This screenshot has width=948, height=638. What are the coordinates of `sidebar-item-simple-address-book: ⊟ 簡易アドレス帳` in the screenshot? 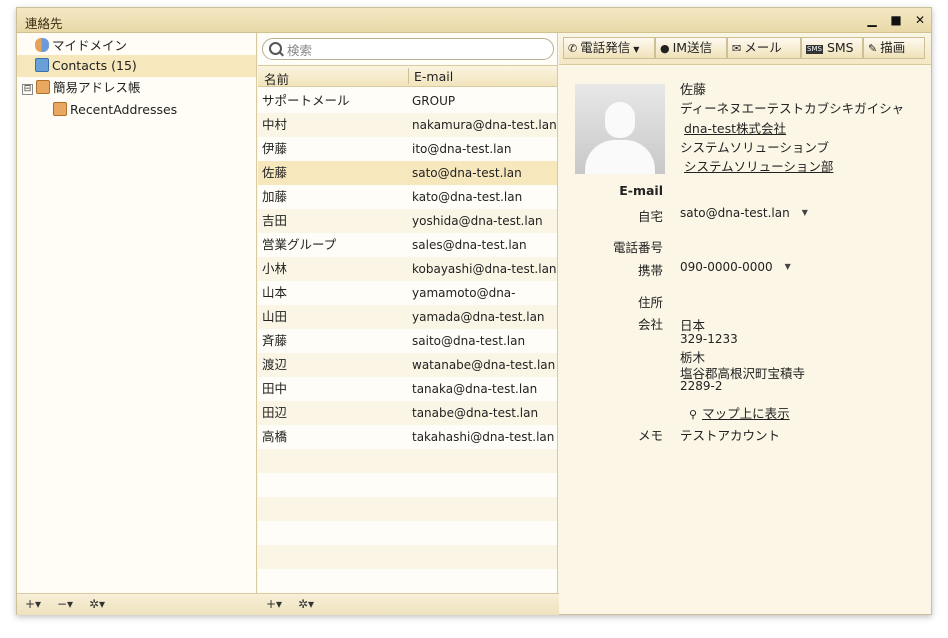 It's located at (132, 88).